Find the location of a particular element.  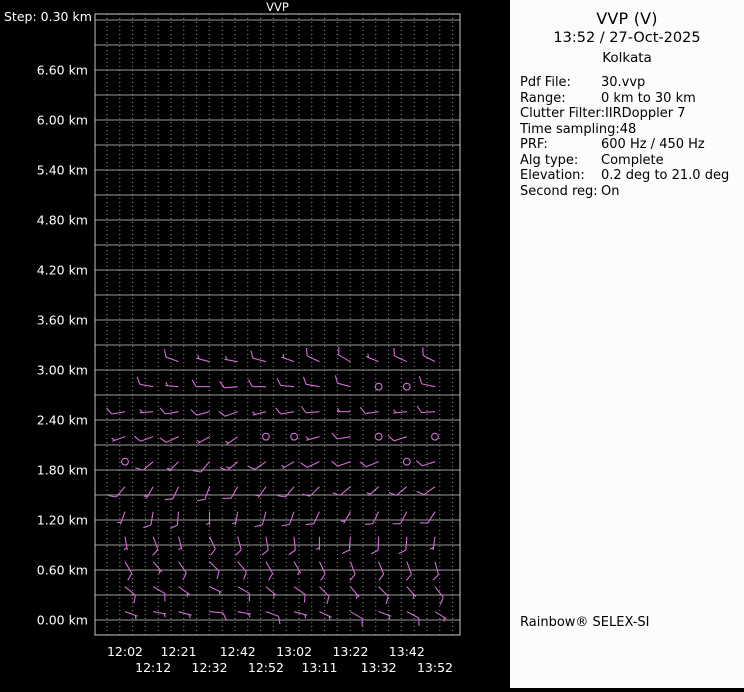

calm-circle is located at coordinates (406, 461).